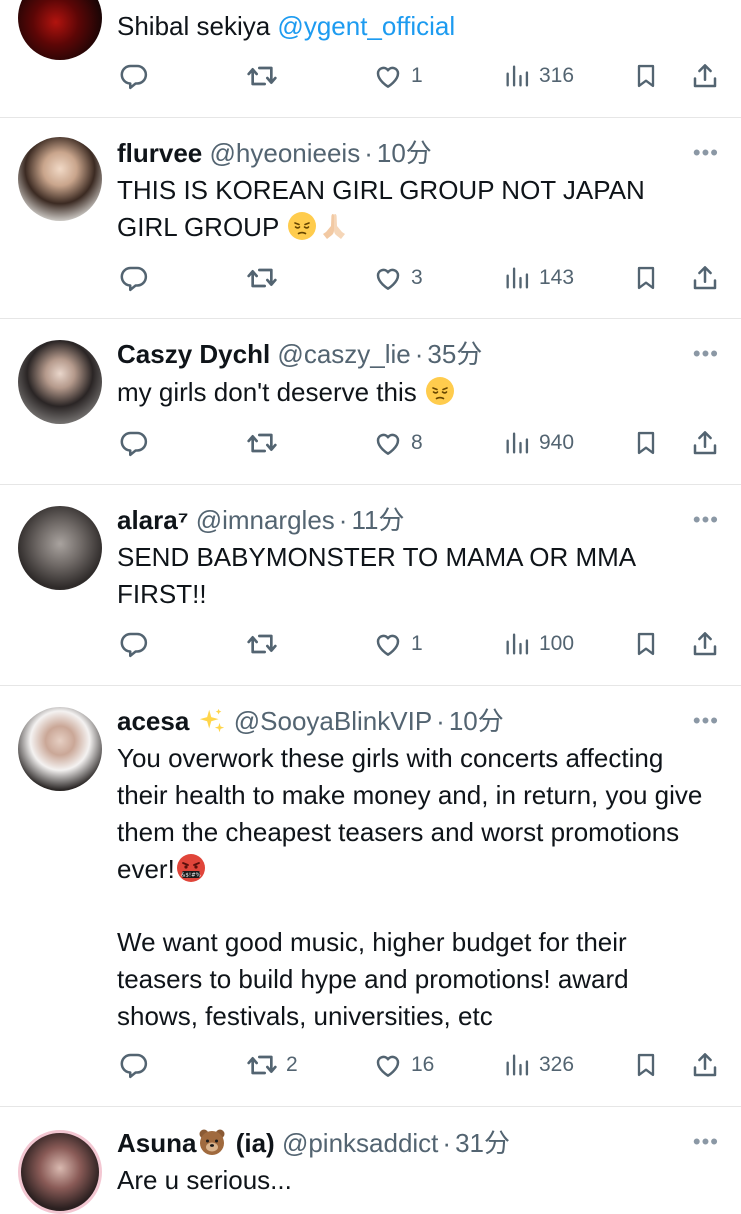  I want to click on display-name: Asuna (ia), so click(196, 1143).